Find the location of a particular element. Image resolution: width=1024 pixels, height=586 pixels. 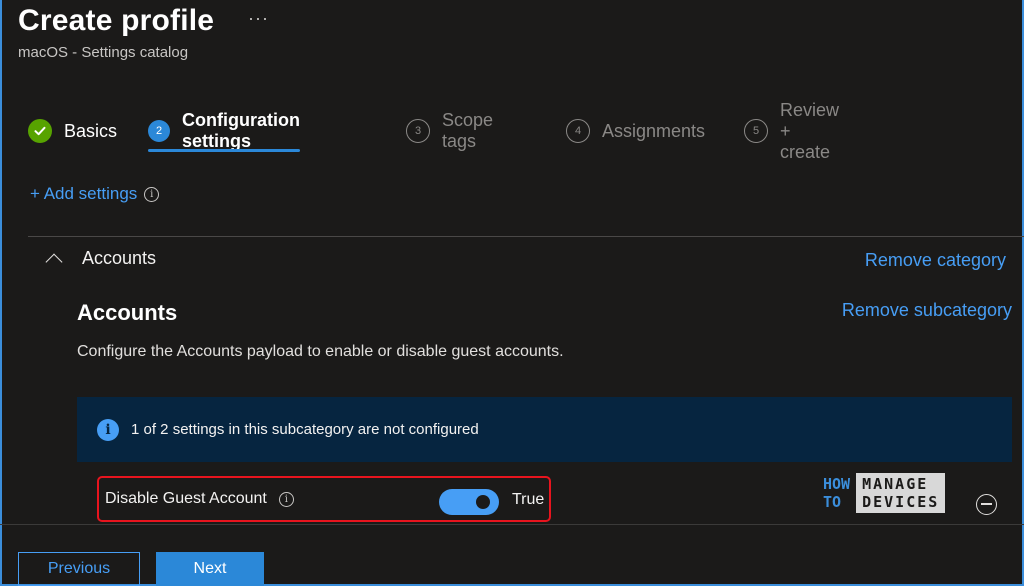

step-label: Configuration settings is located at coordinates (241, 130).